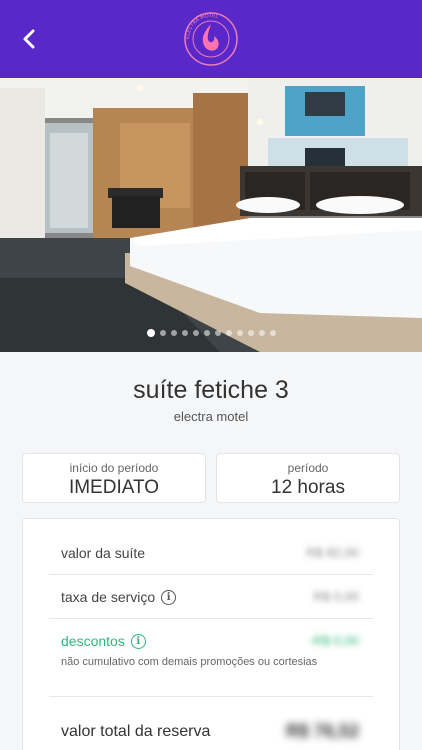  Describe the element at coordinates (336, 596) in the screenshot. I see `service-fee-value: R$ 0,00` at that location.